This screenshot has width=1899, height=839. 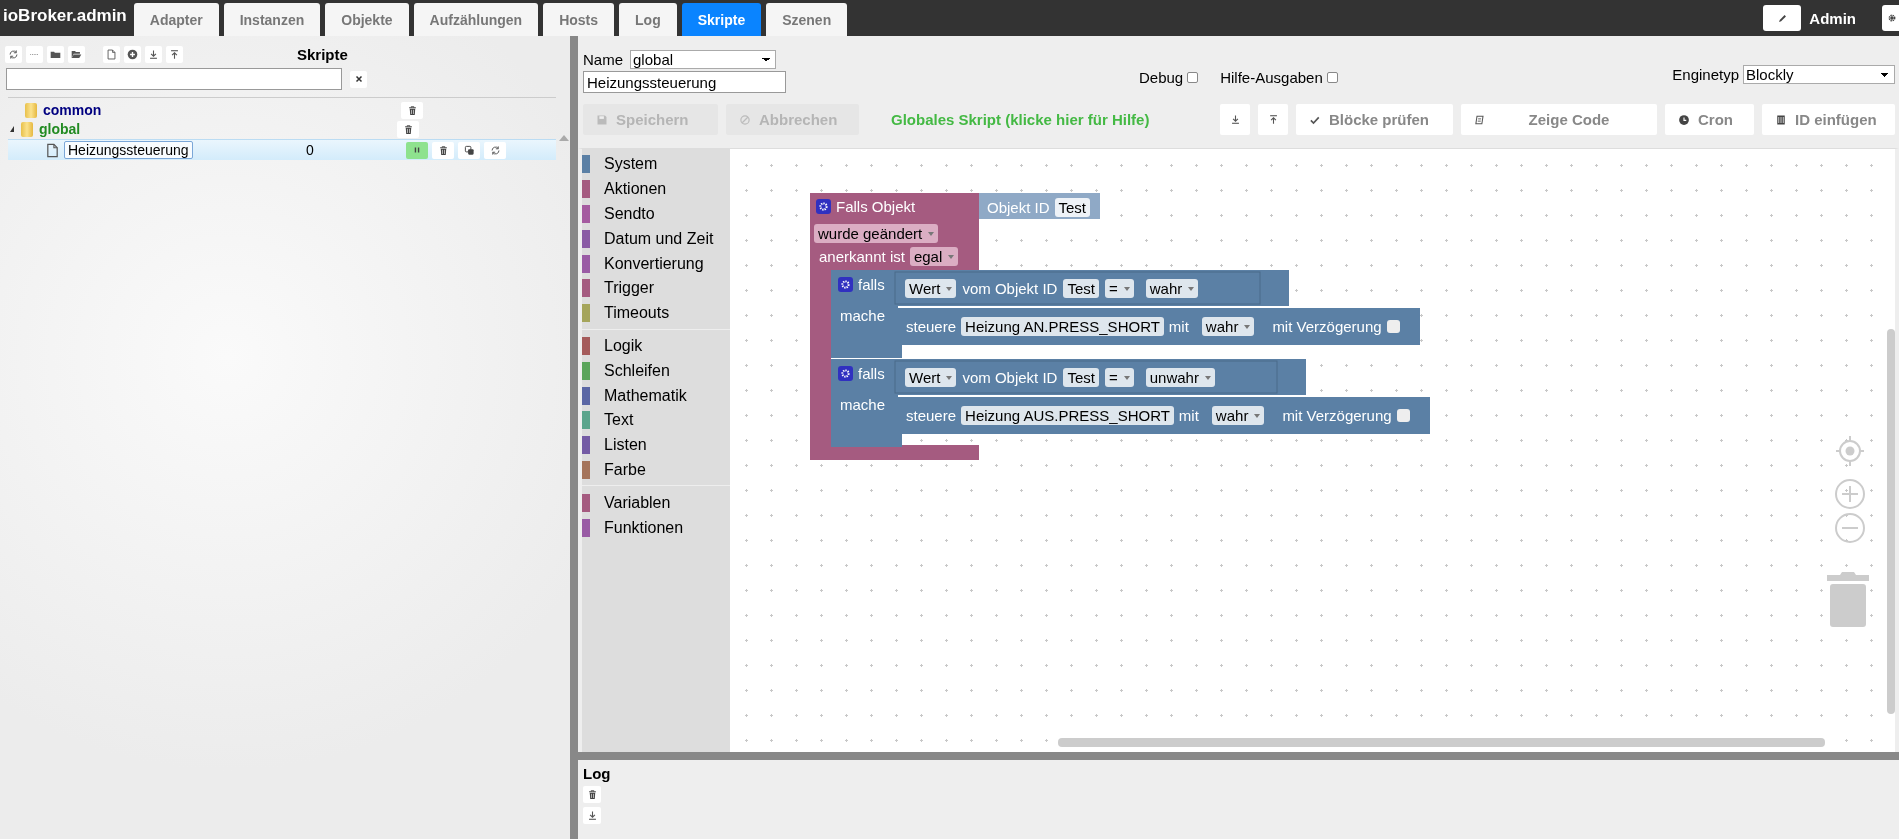 I want to click on block-label: mache, so click(x=863, y=404).